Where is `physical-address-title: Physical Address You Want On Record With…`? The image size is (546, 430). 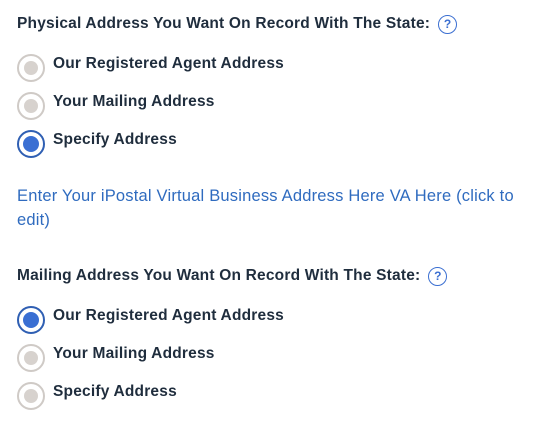 physical-address-title: Physical Address You Want On Record With… is located at coordinates (224, 23).